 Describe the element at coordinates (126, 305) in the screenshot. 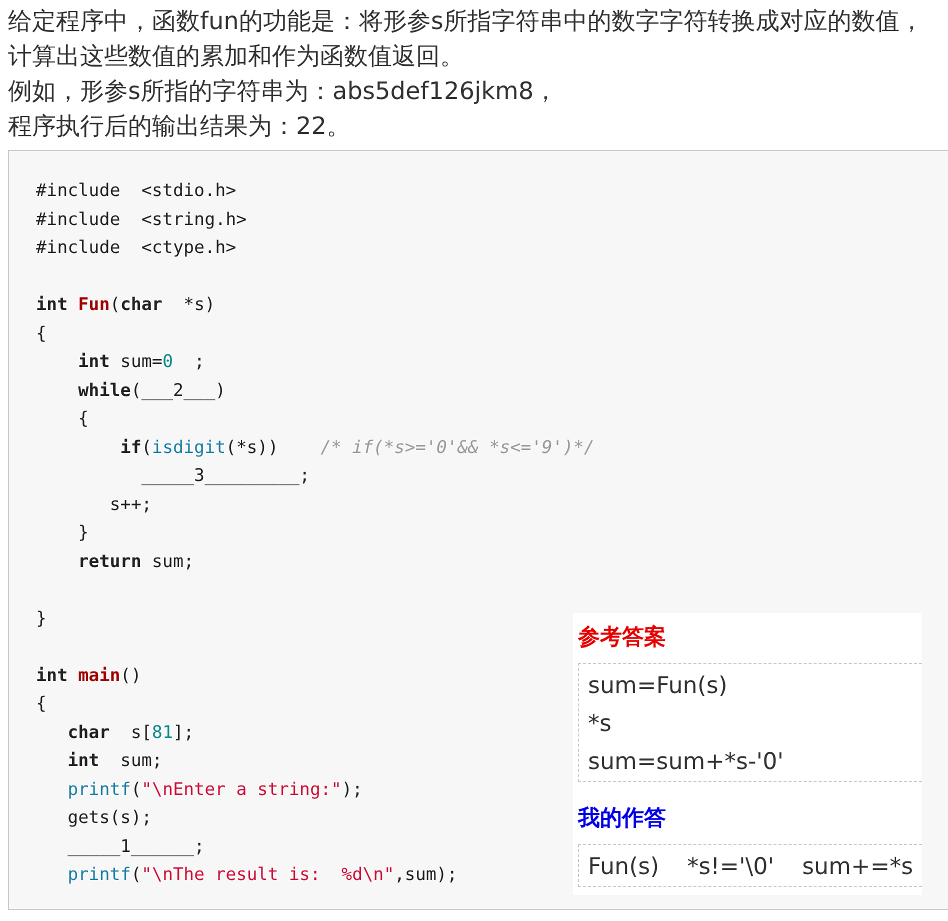

I see `code-line: int Fun(char *s)` at that location.